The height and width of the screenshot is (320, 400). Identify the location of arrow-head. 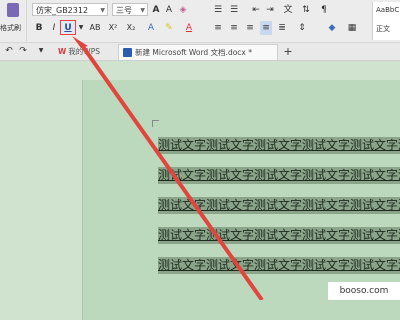
(80, 42).